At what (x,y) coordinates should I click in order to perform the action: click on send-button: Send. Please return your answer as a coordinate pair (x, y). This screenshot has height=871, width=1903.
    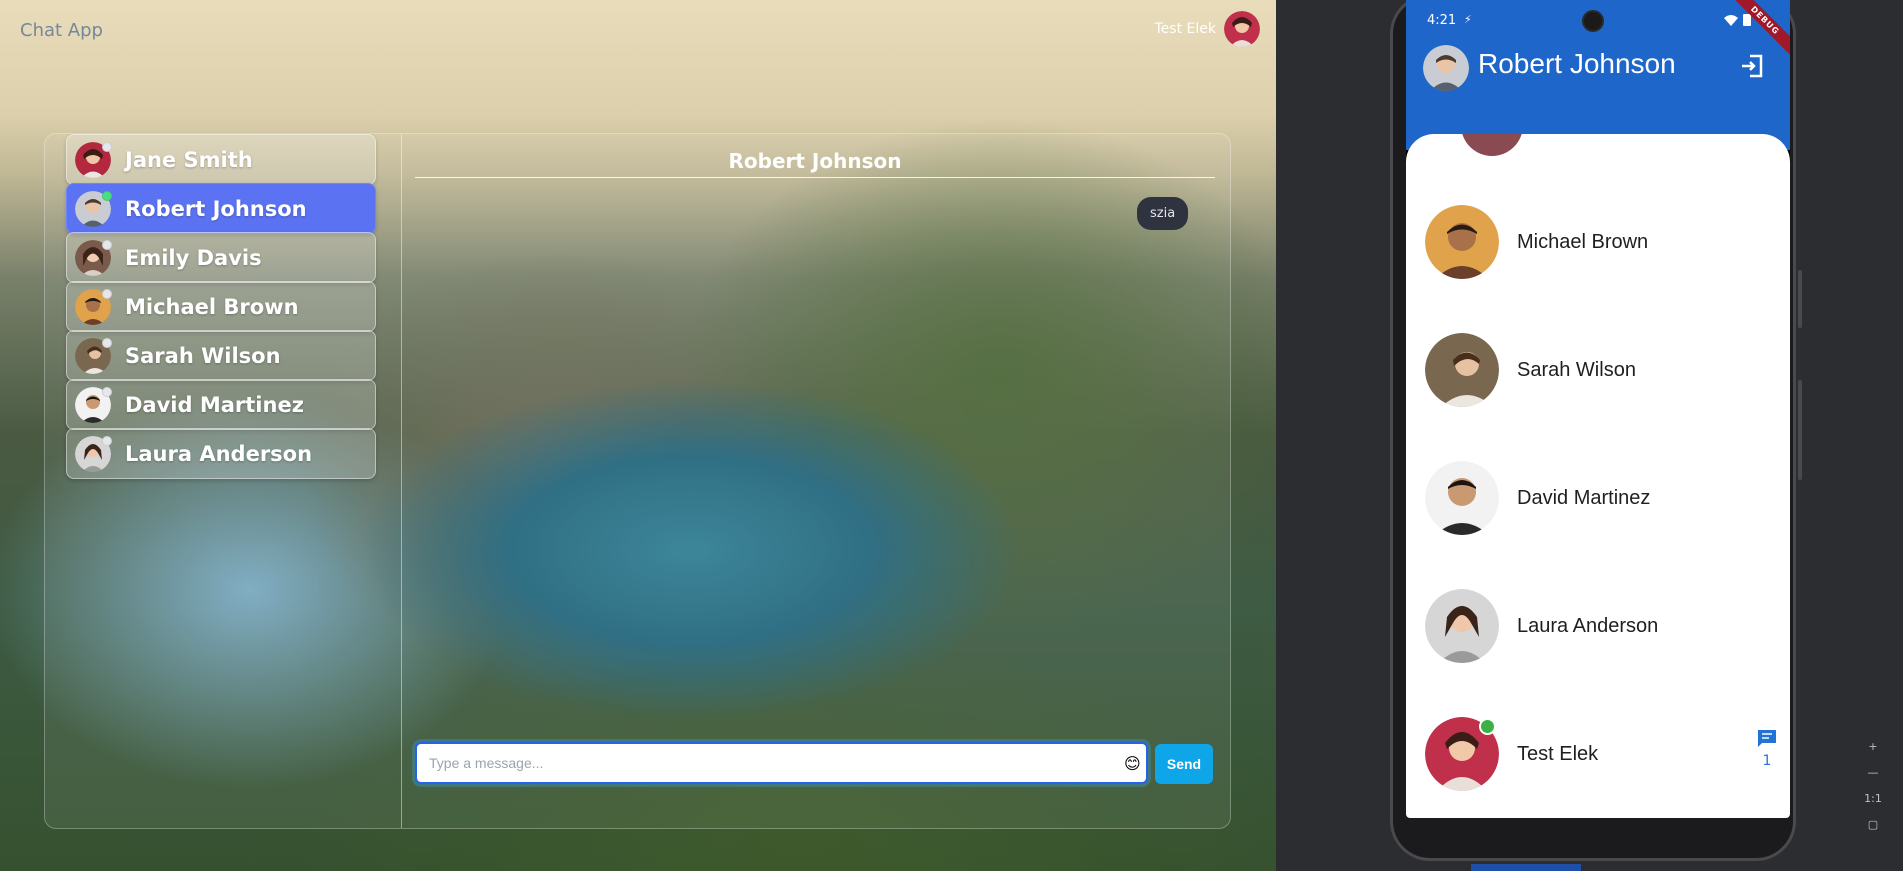
    Looking at the image, I should click on (1184, 764).